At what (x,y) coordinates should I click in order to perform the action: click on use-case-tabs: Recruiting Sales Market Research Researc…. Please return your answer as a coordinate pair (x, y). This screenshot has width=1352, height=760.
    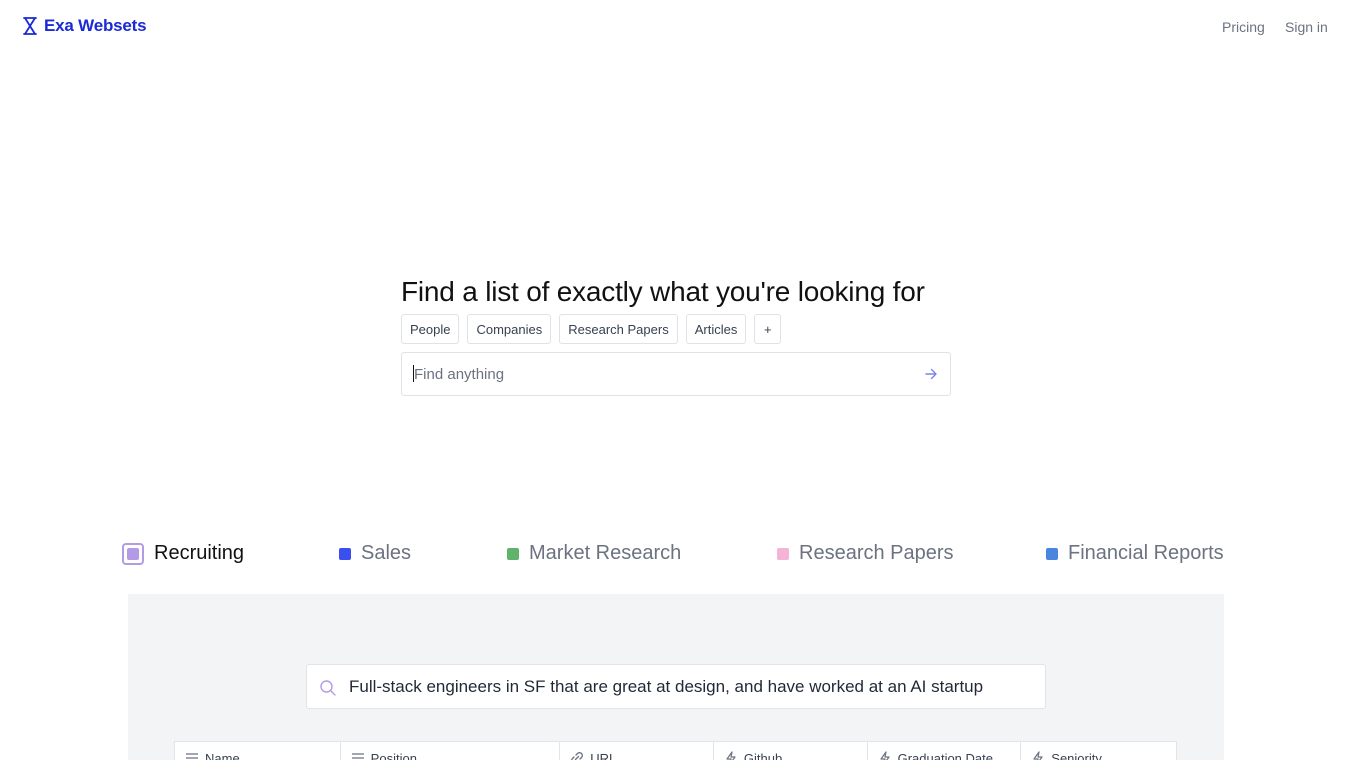
    Looking at the image, I should click on (677, 557).